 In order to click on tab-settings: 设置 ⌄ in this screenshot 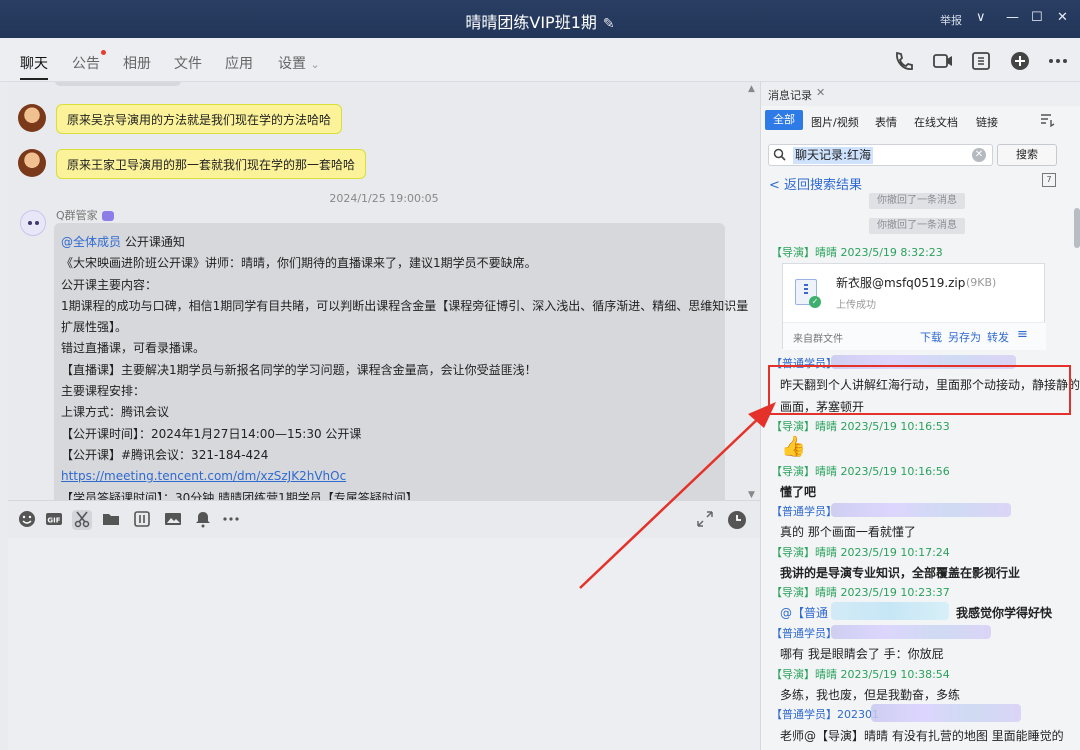, I will do `click(299, 63)`.